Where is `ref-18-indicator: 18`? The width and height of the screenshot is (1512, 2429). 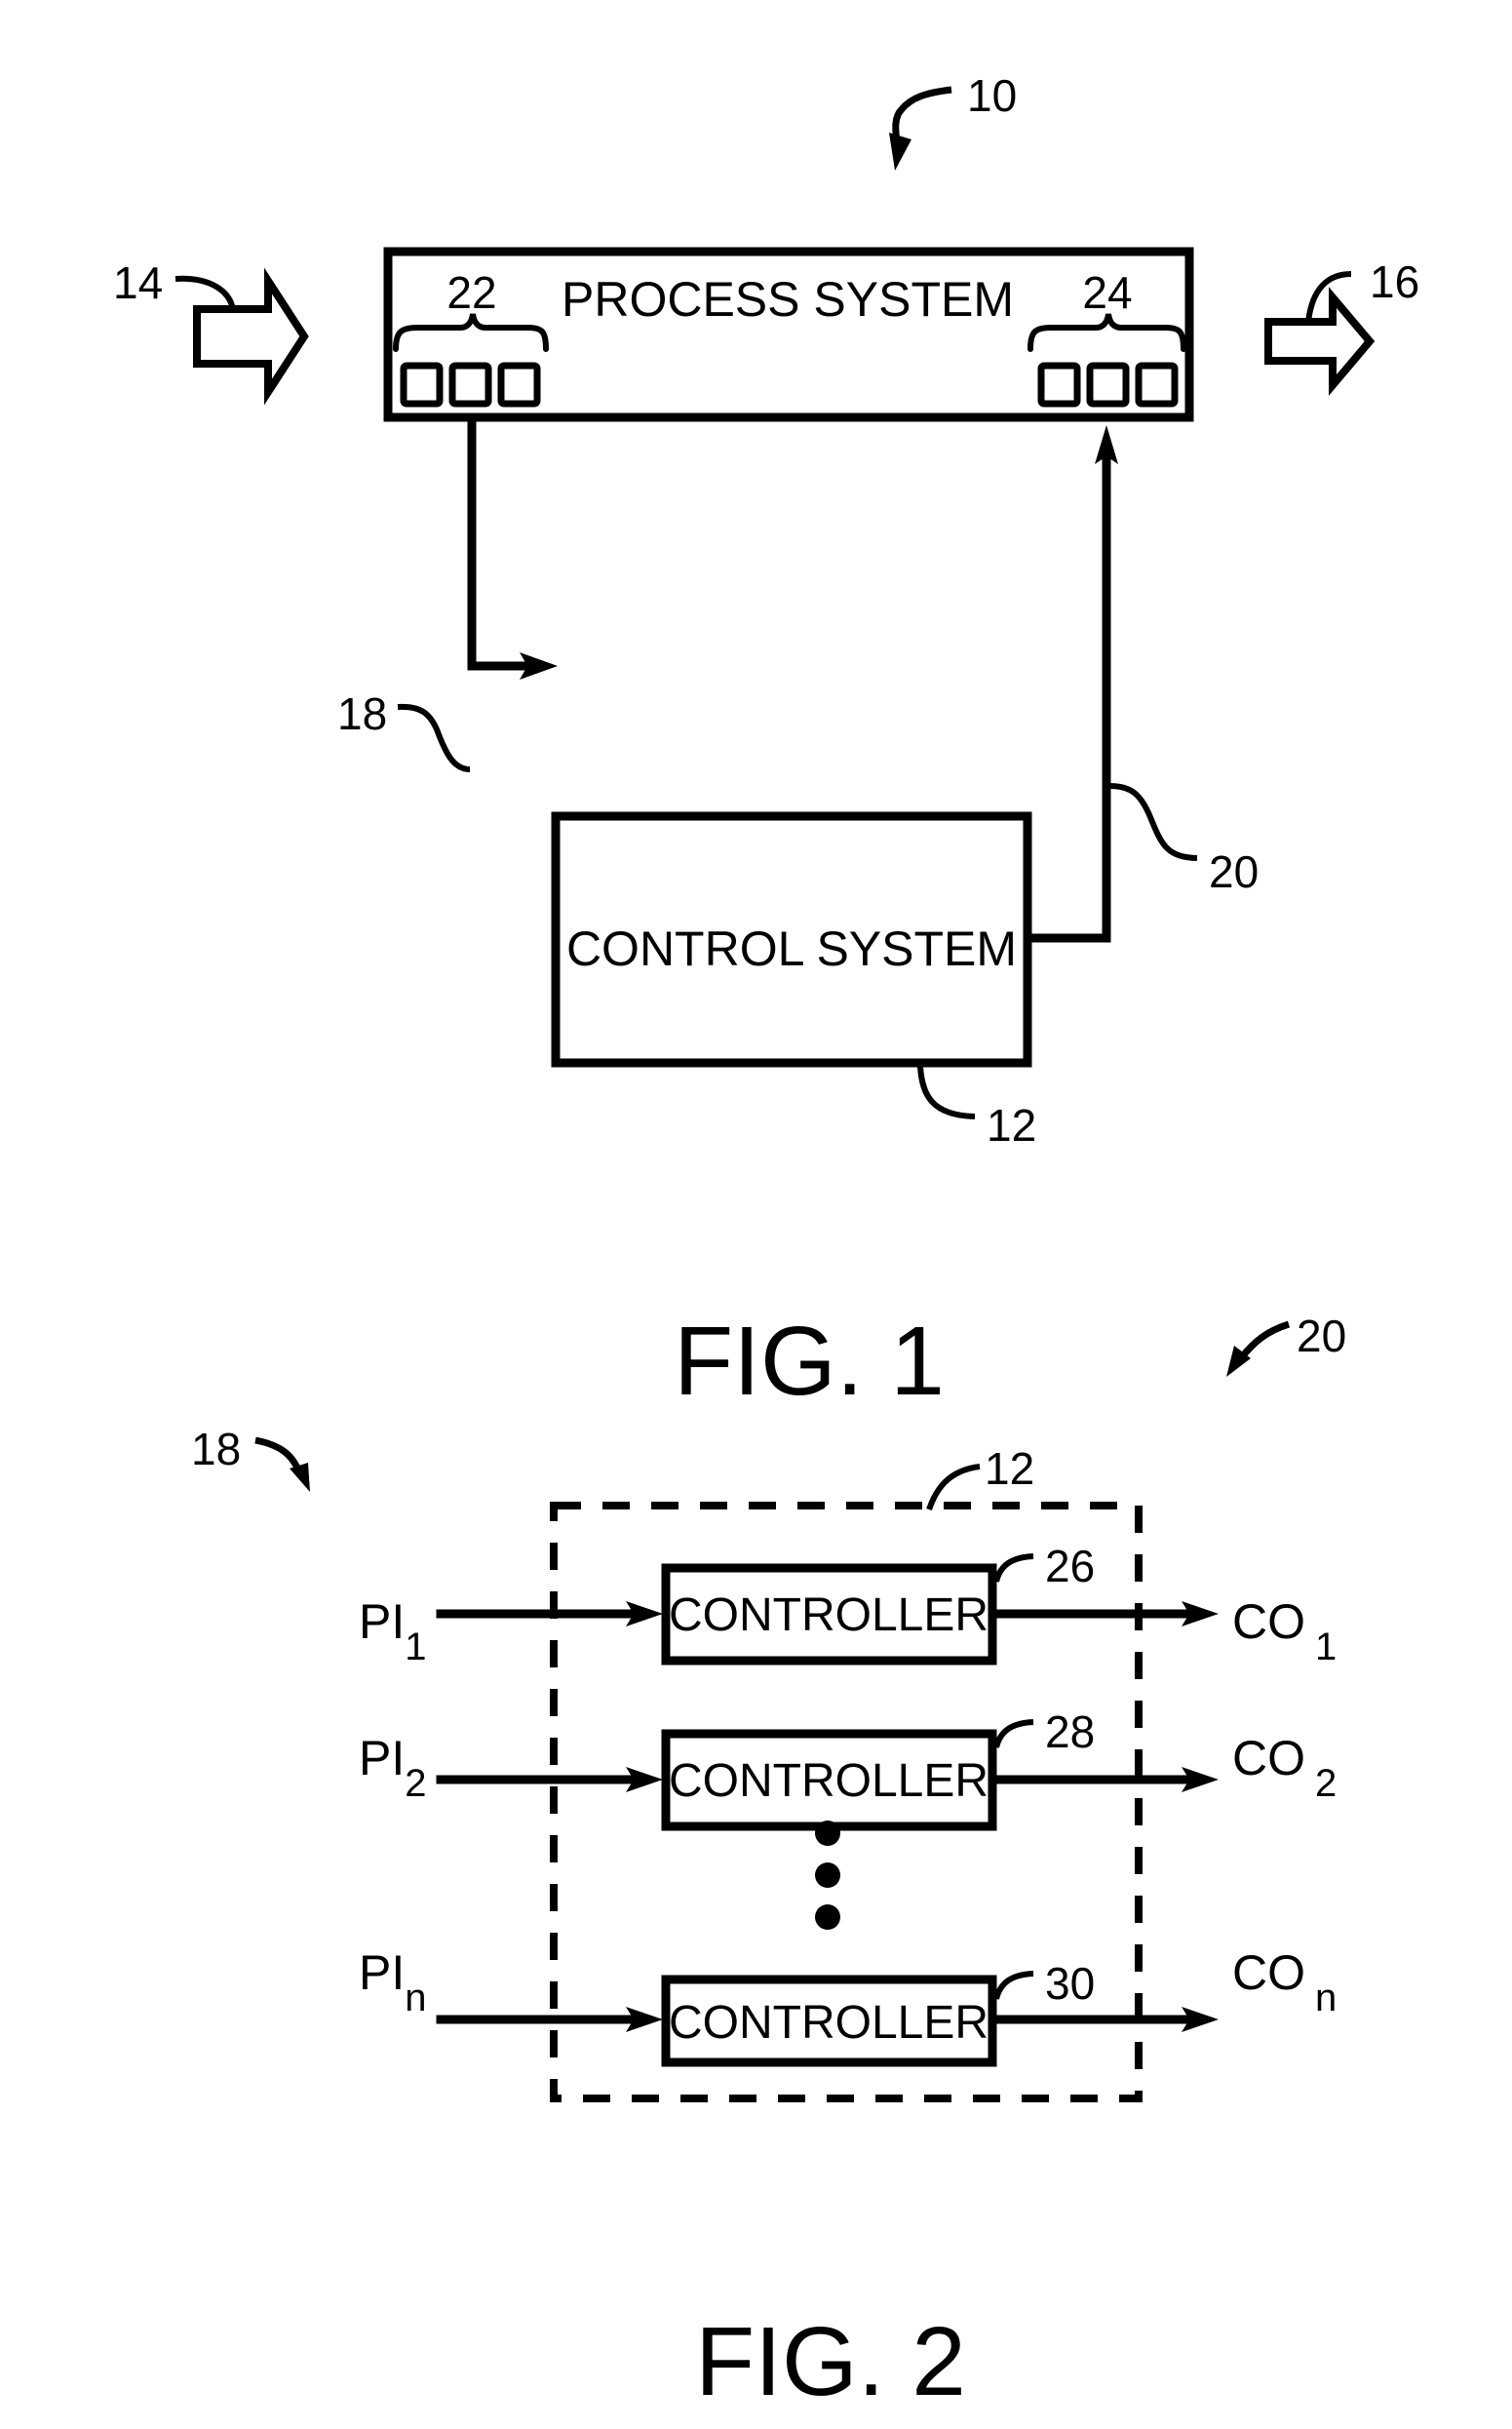 ref-18-indicator: 18 is located at coordinates (250, 1458).